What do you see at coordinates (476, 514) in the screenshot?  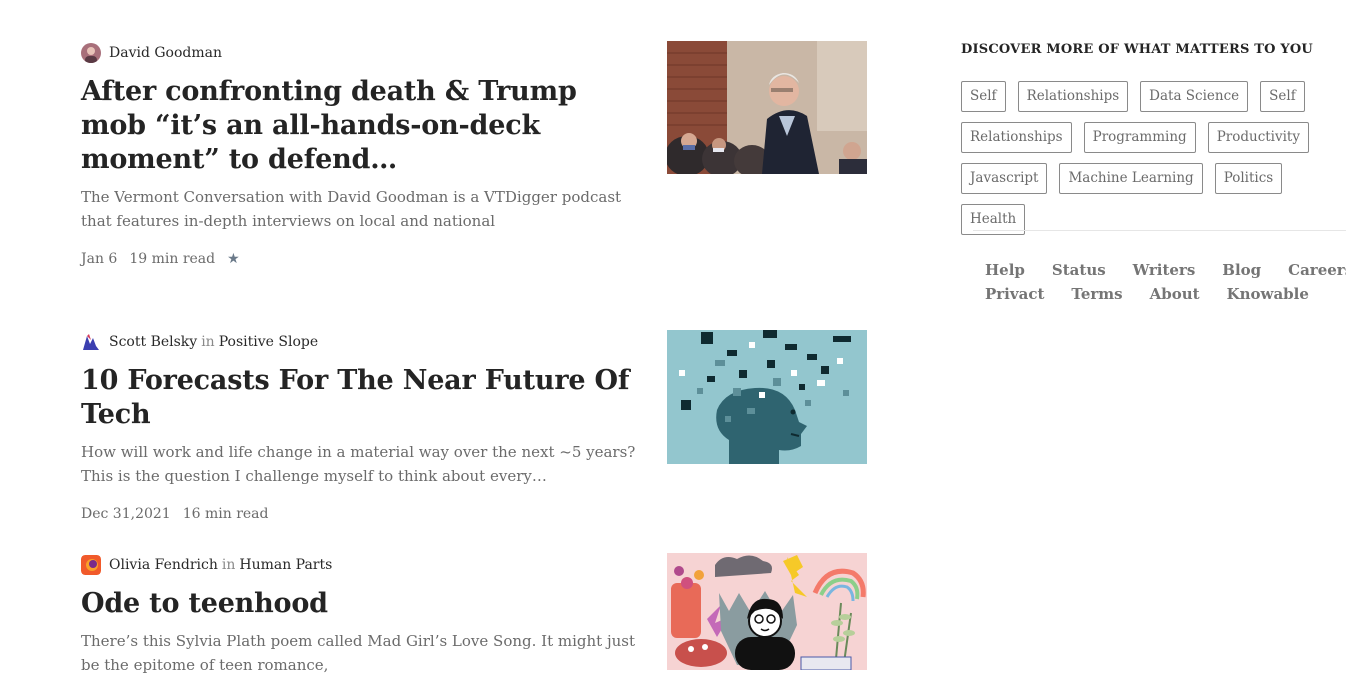 I see `post-meta: Dec 31,2021 16 min read` at bounding box center [476, 514].